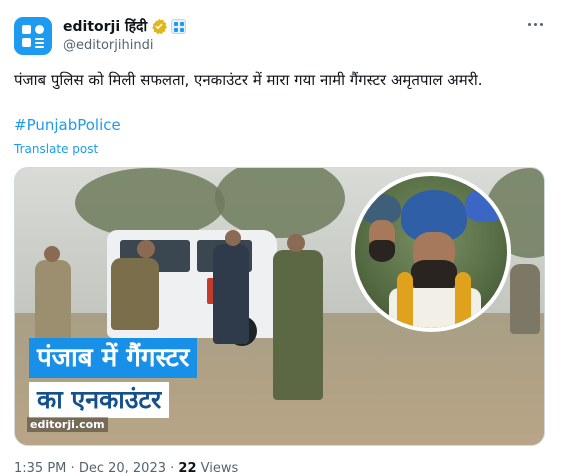 This screenshot has height=473, width=561. What do you see at coordinates (219, 467) in the screenshot?
I see `views-label: Views` at bounding box center [219, 467].